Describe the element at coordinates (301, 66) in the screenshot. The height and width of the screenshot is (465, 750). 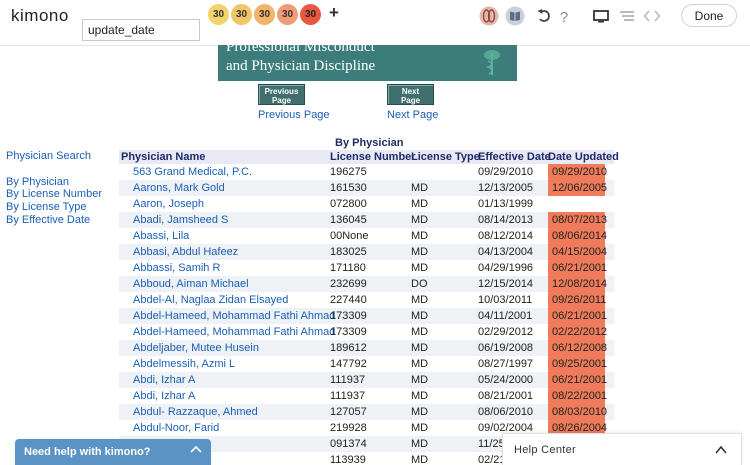
I see `banner-line-2: and Physician Discipline` at that location.